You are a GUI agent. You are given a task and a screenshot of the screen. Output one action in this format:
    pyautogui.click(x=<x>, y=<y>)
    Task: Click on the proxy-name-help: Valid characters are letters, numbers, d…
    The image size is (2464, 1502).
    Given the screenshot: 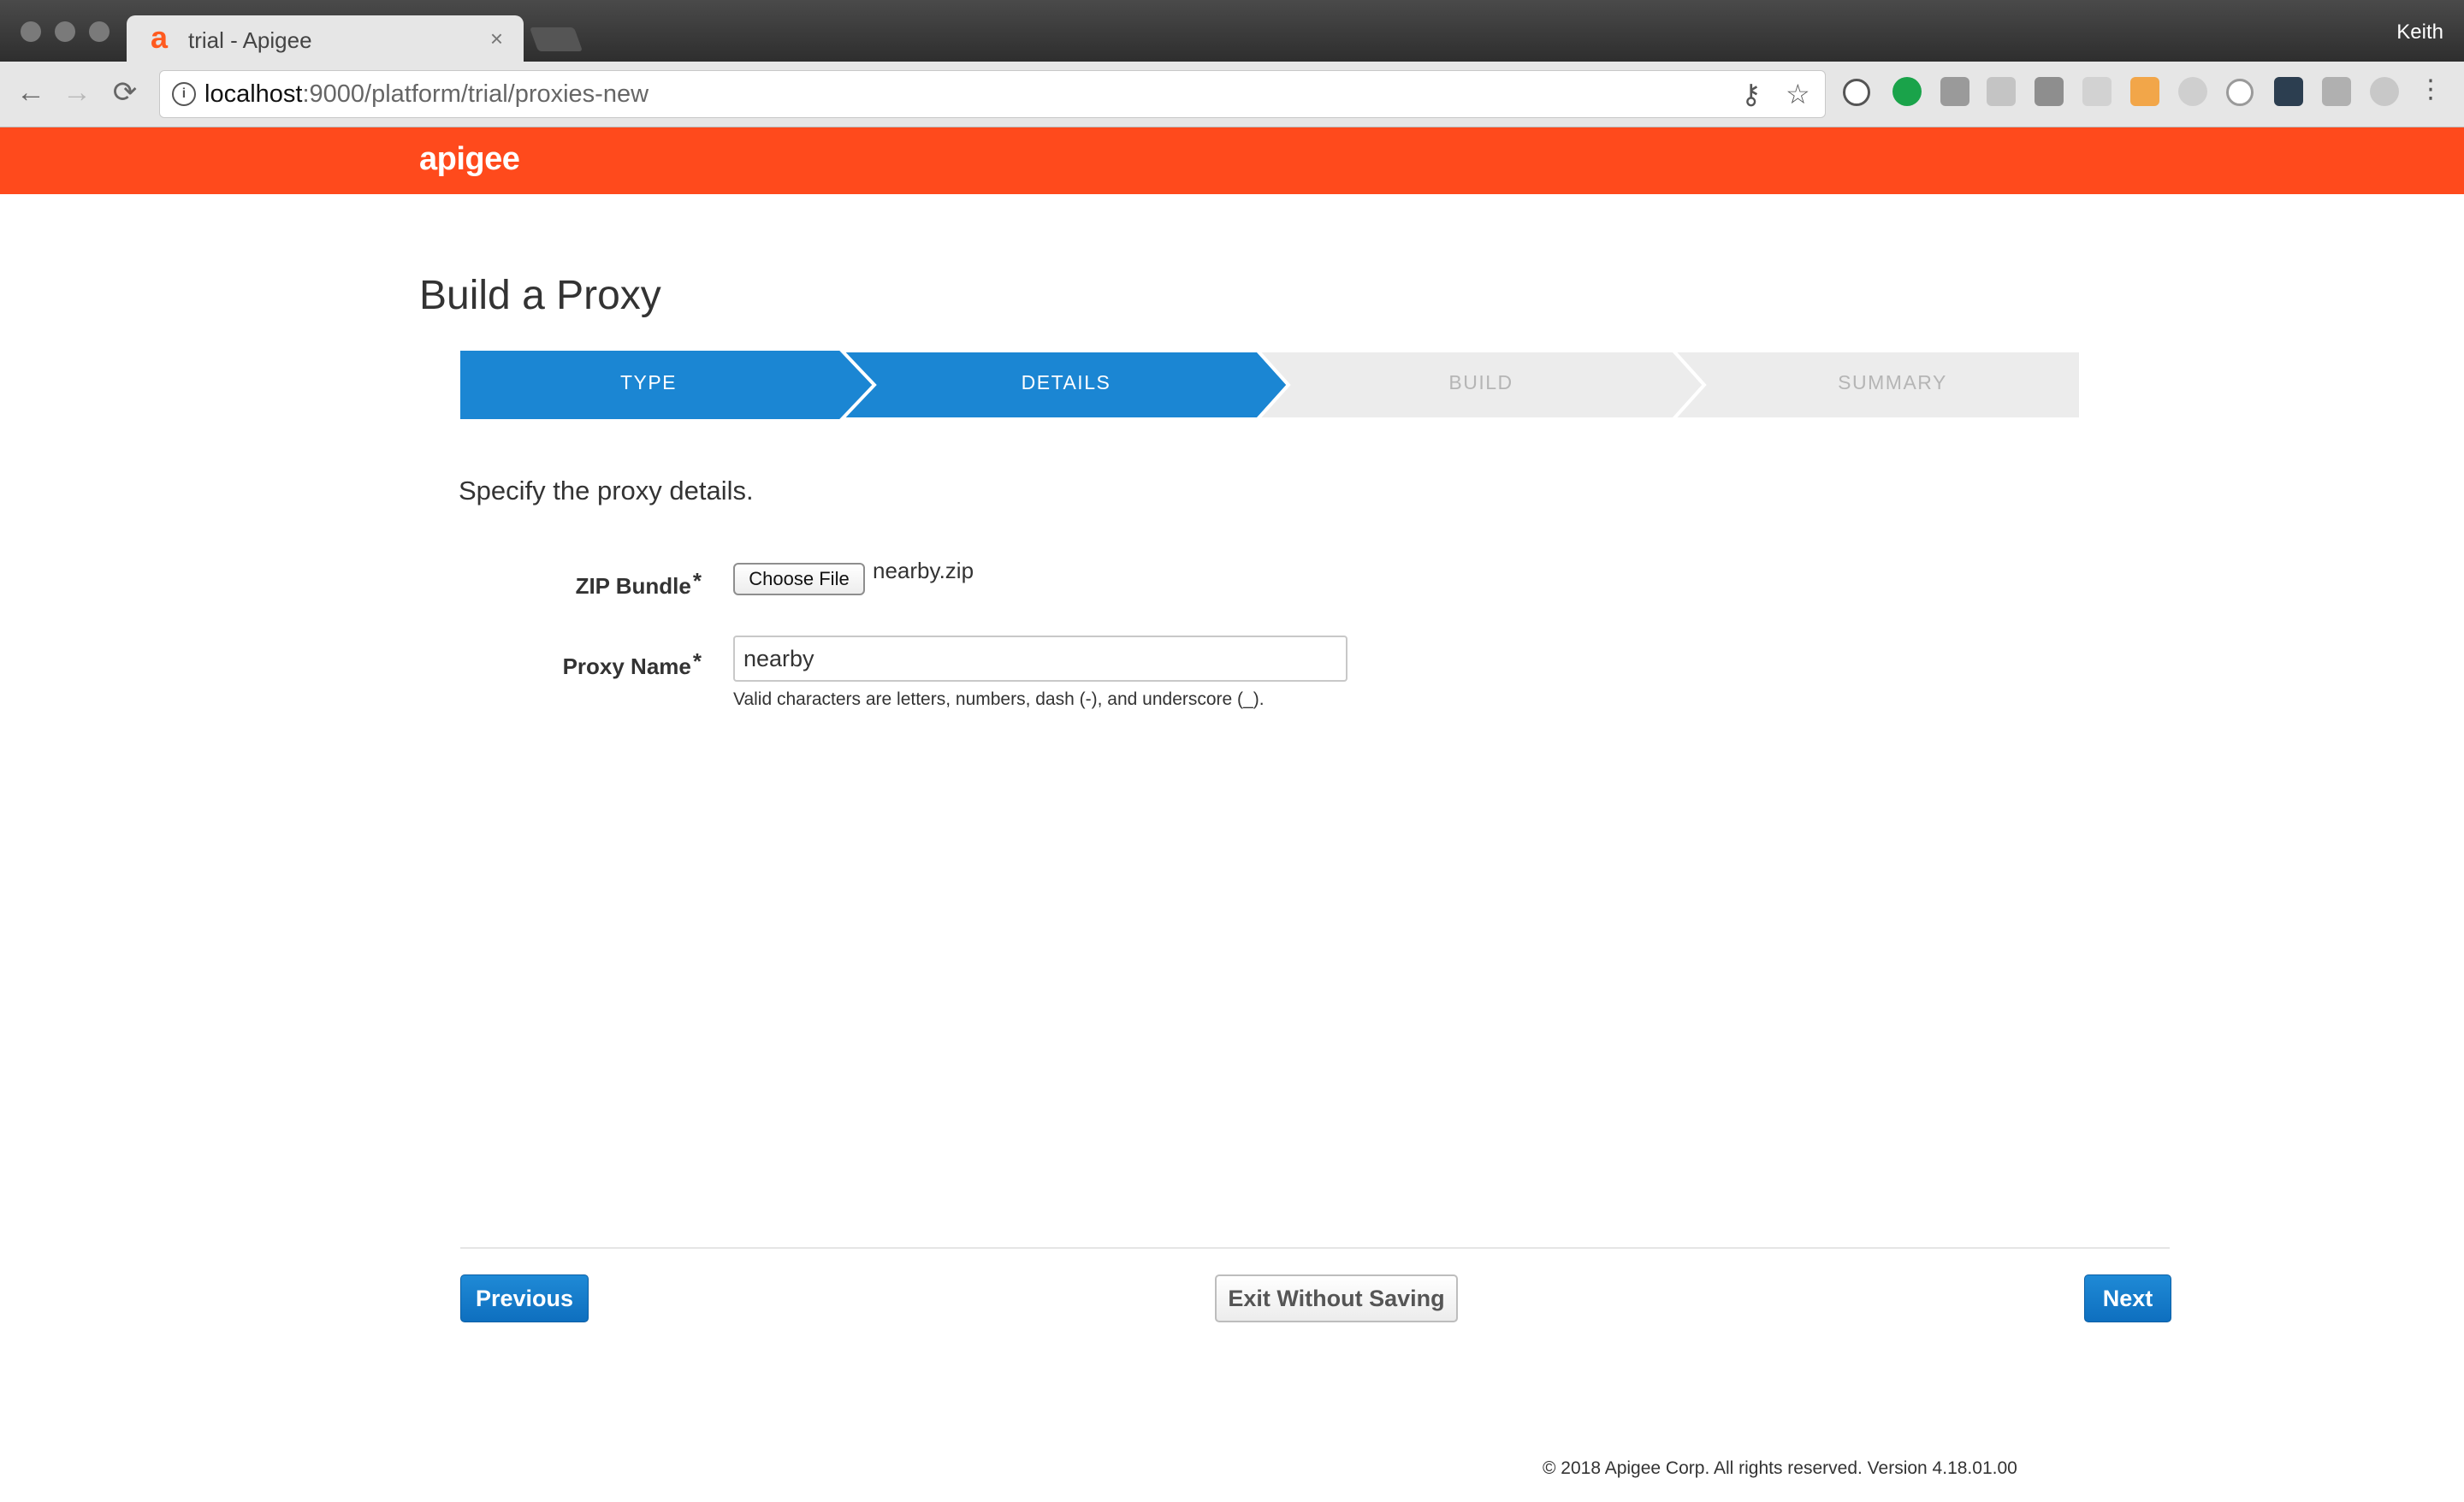 What is the action you would take?
    pyautogui.click(x=999, y=699)
    